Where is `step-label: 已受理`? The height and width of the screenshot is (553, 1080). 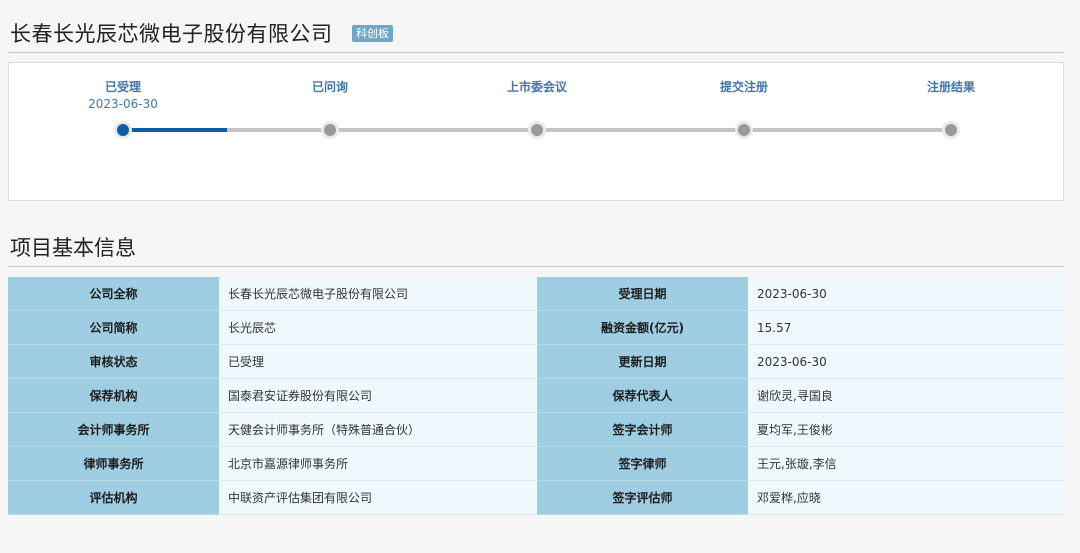 step-label: 已受理 is located at coordinates (122, 87).